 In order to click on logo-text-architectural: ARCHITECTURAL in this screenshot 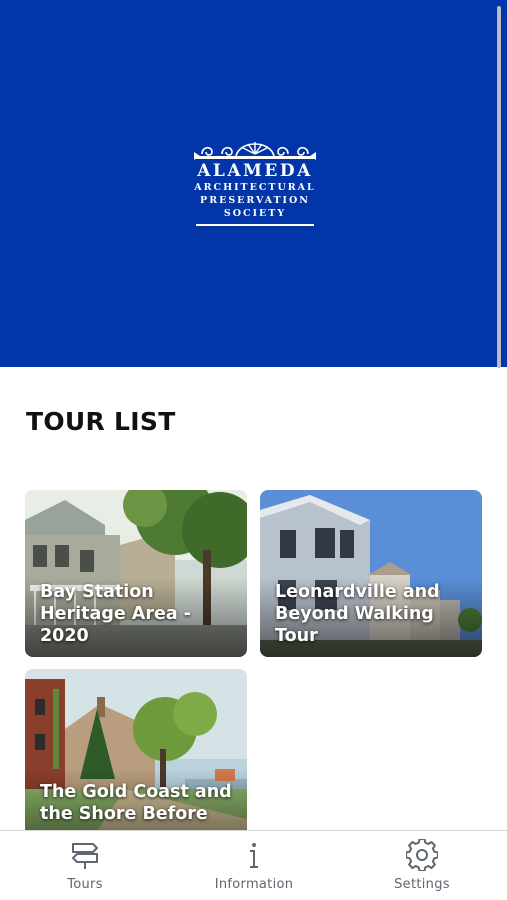, I will do `click(255, 187)`.